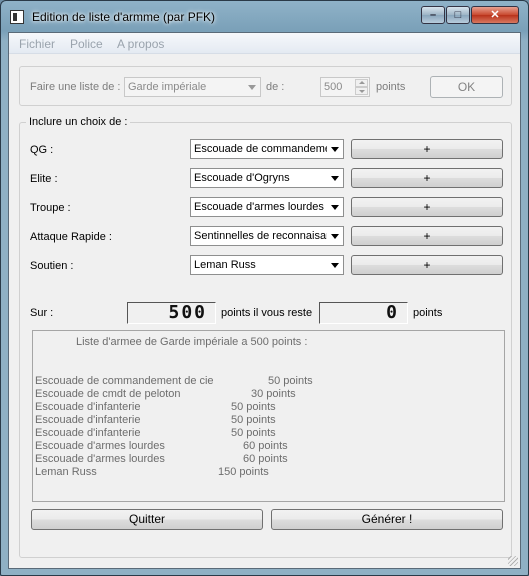  I want to click on resize-grip-icon, so click(513, 561).